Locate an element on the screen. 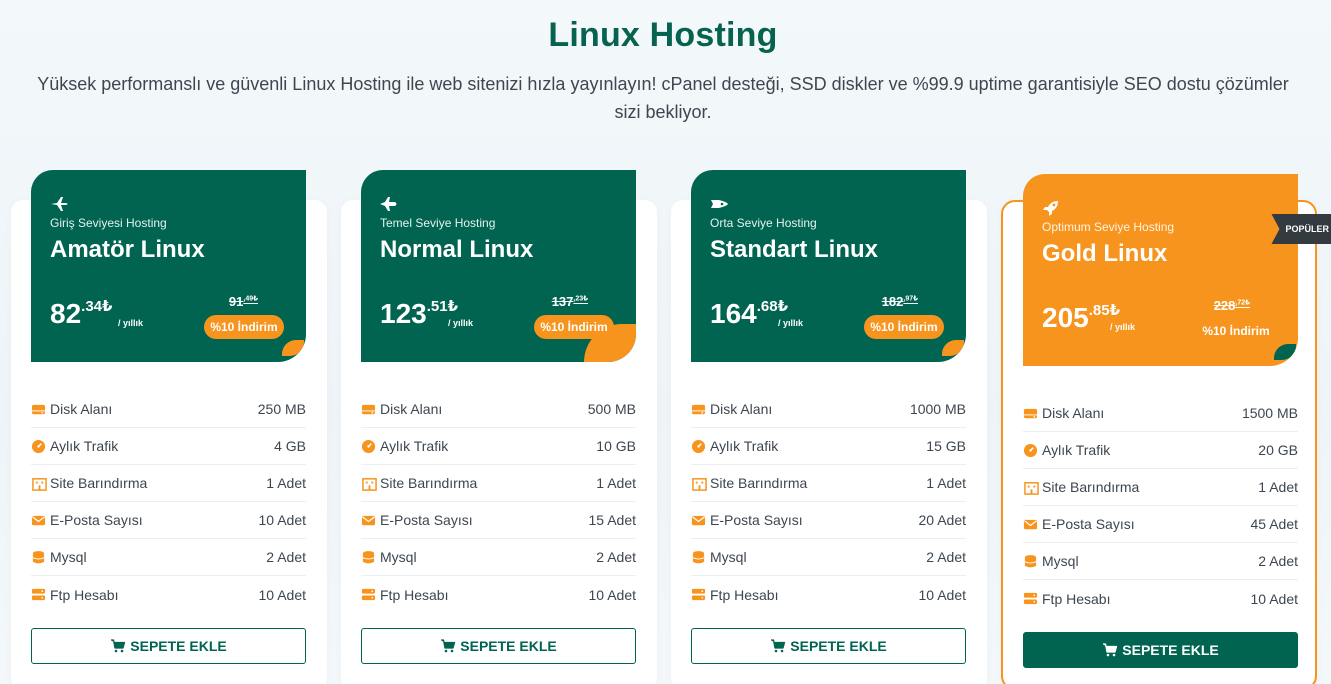  plan-price: 82.34₺ / yıllık is located at coordinates (96, 314).